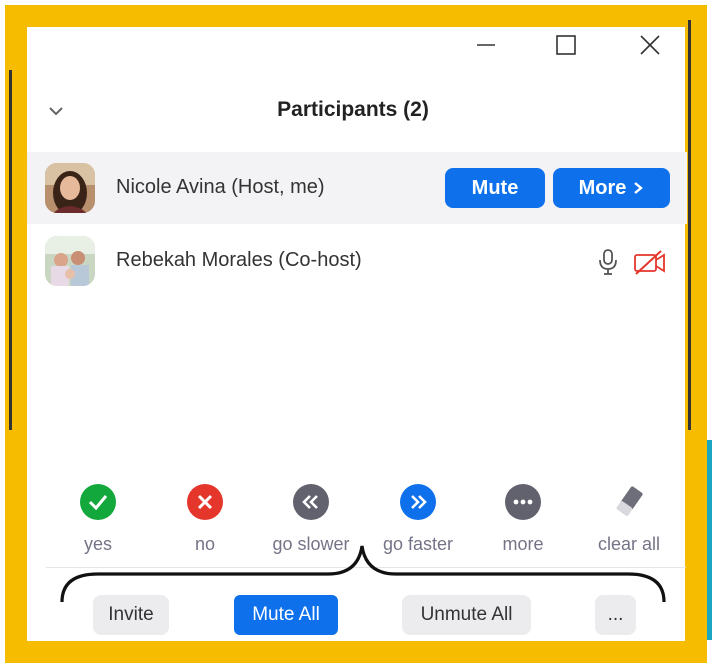 This screenshot has height=668, width=712. I want to click on more-button: More, so click(611, 188).